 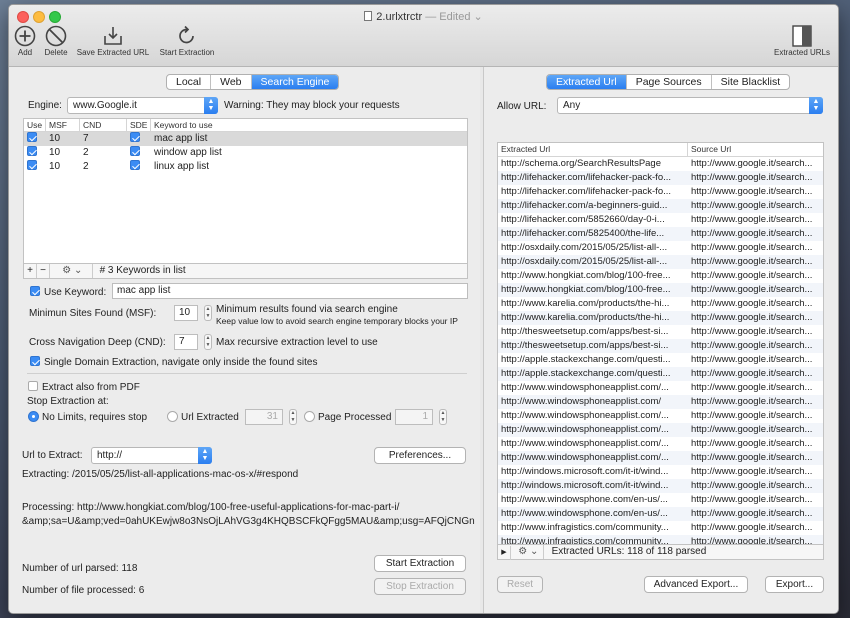 I want to click on remove-keyword-button: −, so click(x=43, y=271).